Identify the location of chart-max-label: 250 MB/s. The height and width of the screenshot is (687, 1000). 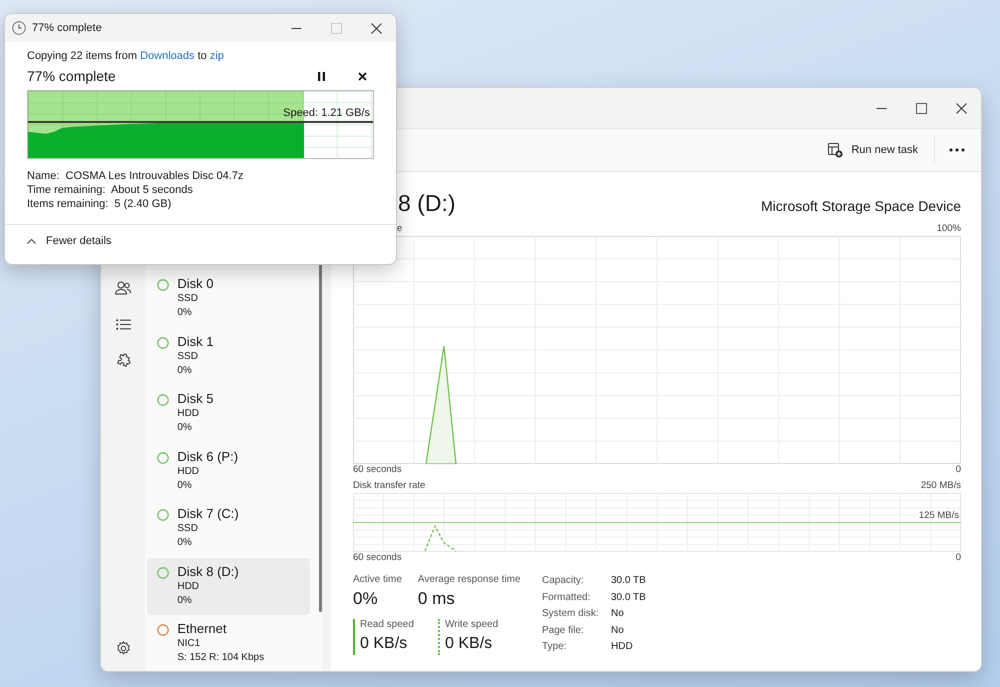
(940, 486).